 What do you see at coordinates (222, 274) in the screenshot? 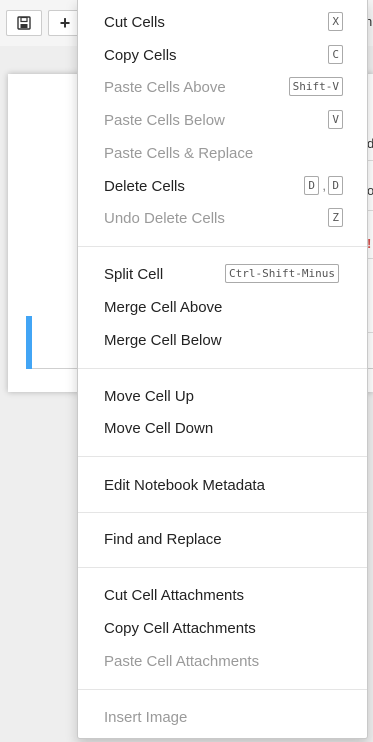
I see `menu-item-split-cell: Split Cell Ctrl-Shift-Minus` at bounding box center [222, 274].